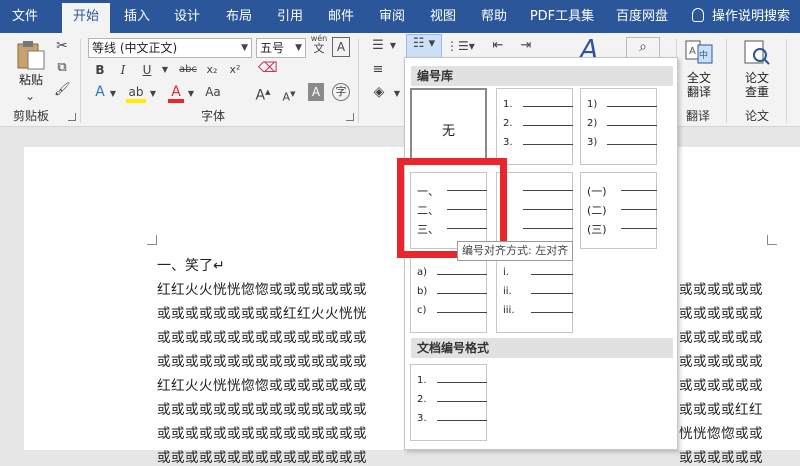  What do you see at coordinates (30, 96) in the screenshot?
I see `paste-dropdown-icon: ⌄` at bounding box center [30, 96].